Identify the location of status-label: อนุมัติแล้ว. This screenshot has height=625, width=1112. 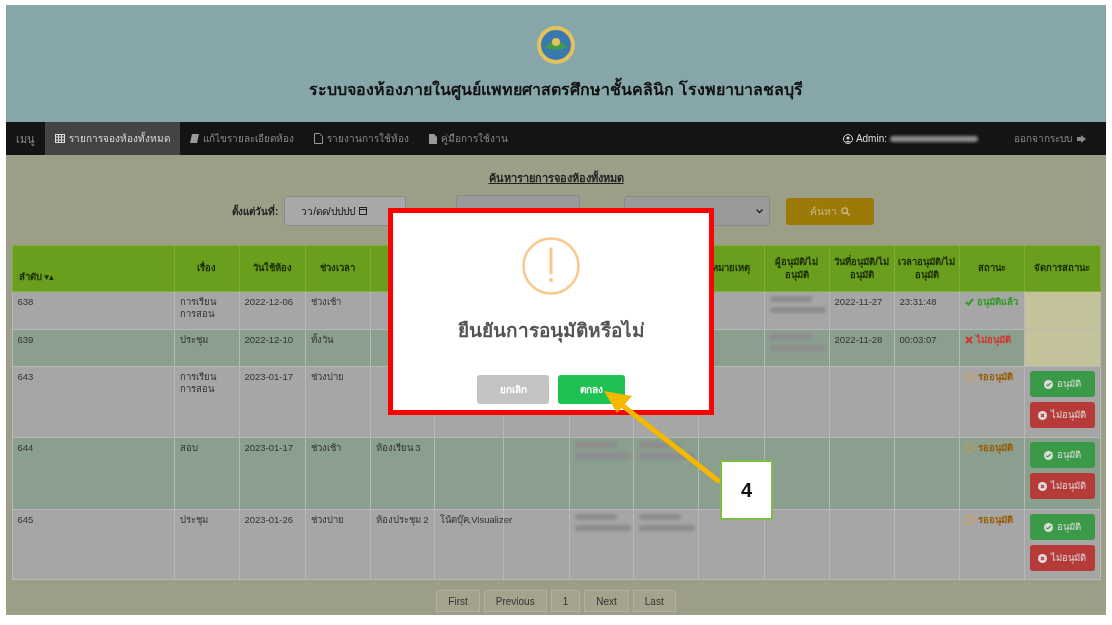
(991, 302).